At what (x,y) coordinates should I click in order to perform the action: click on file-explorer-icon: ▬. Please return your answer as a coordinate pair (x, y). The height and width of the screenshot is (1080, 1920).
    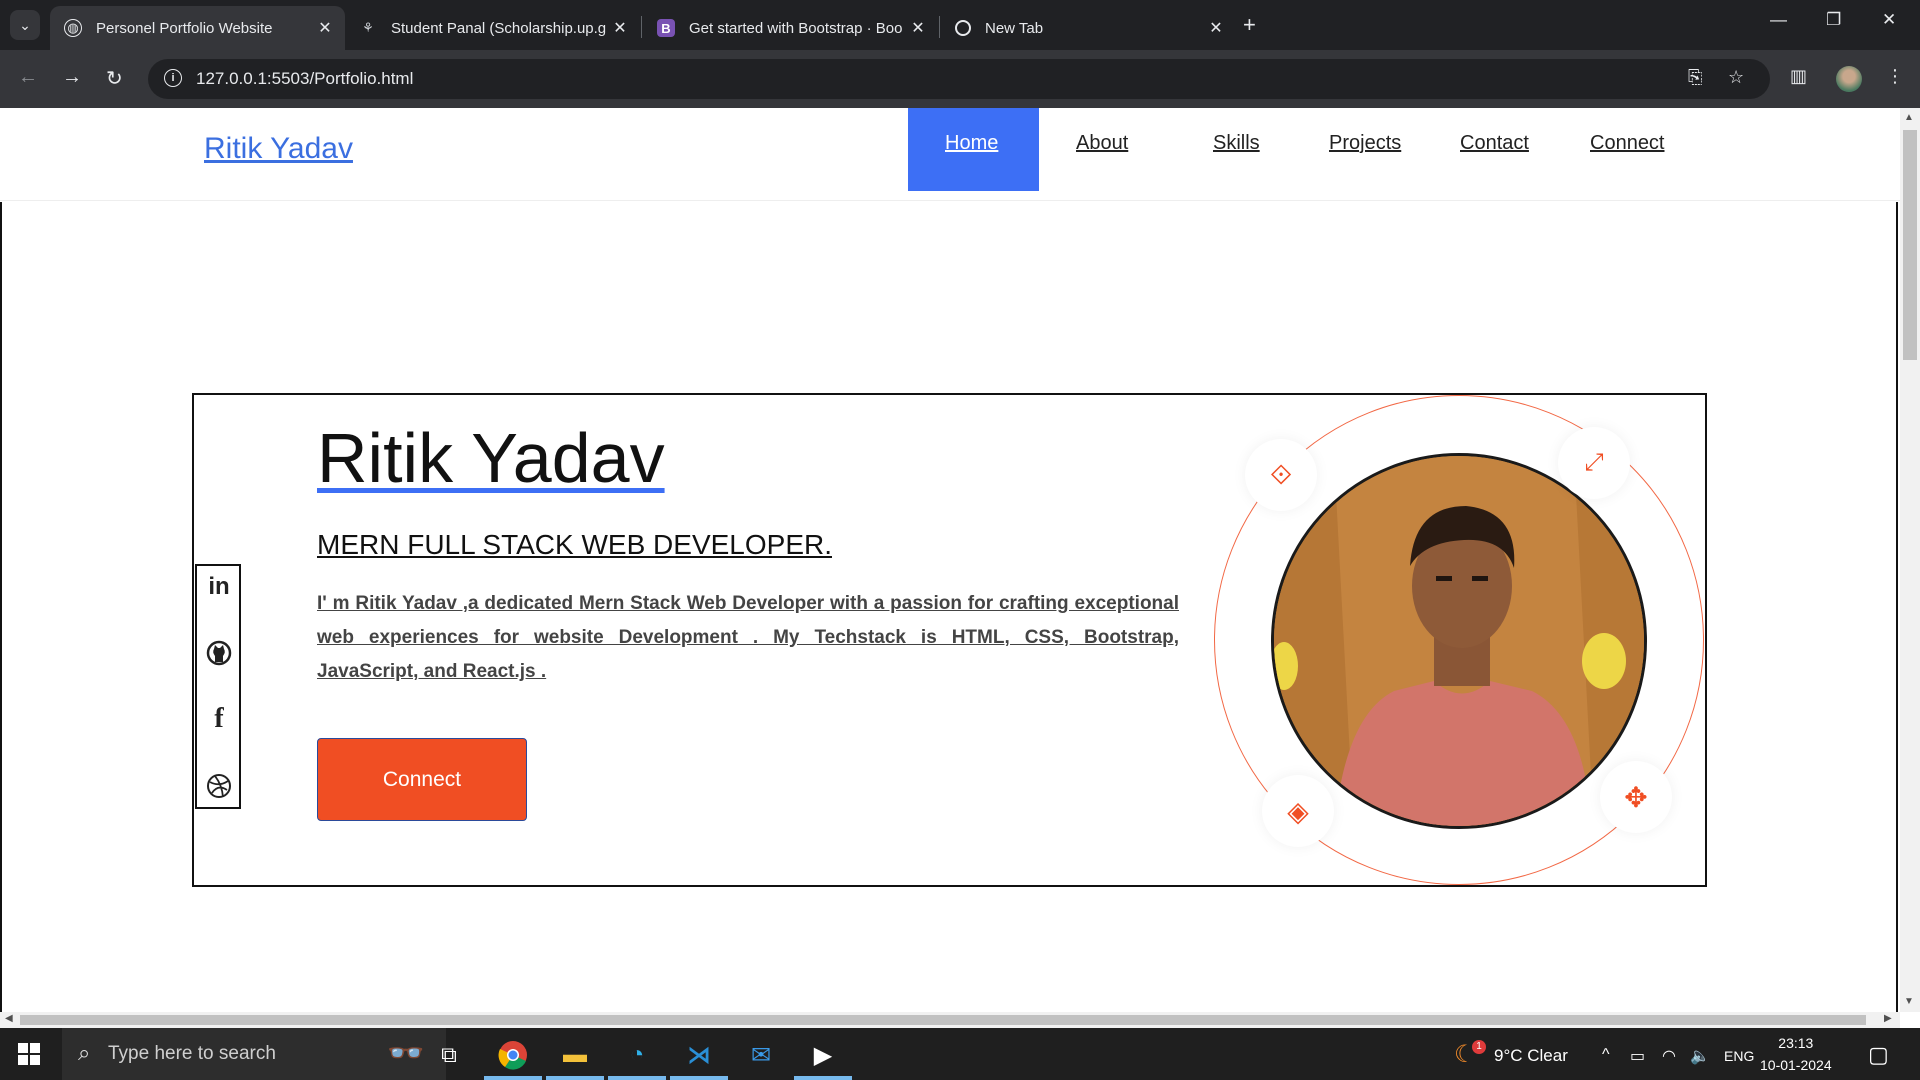
    Looking at the image, I should click on (575, 1055).